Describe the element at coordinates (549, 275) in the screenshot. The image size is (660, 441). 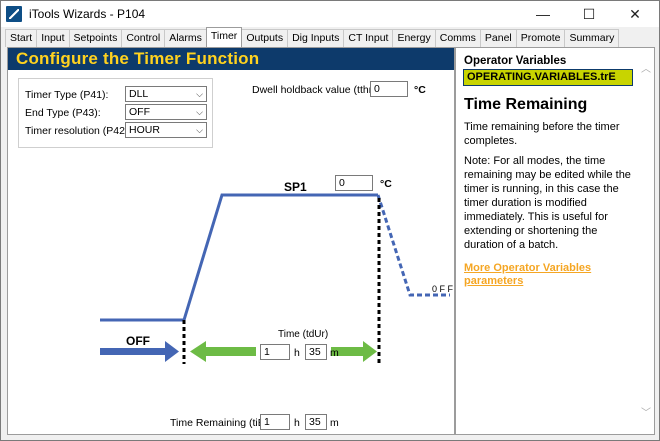
I see `more-operator-variables-link: More Operator Variables parameters` at that location.